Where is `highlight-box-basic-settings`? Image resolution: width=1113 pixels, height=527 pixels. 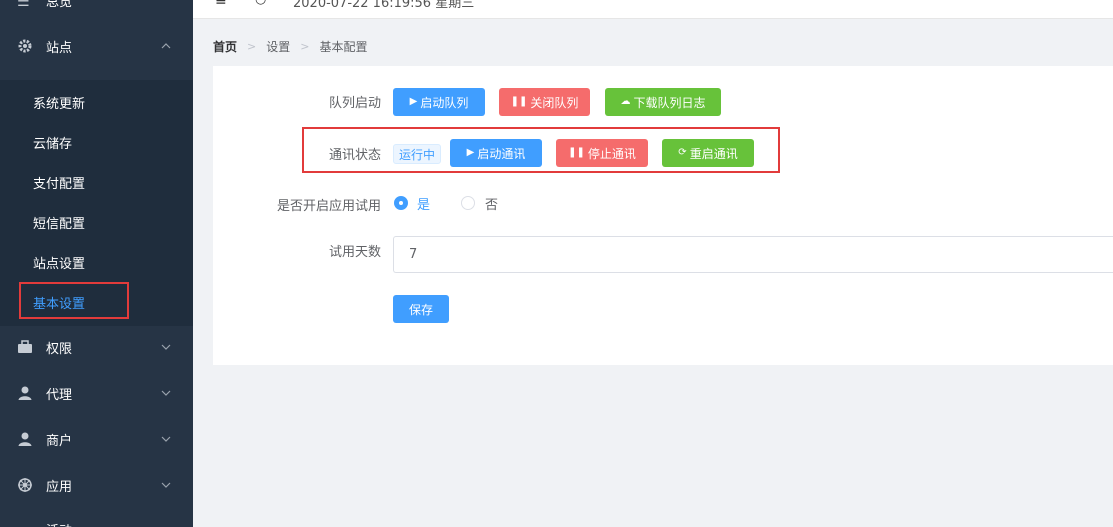 highlight-box-basic-settings is located at coordinates (74, 300).